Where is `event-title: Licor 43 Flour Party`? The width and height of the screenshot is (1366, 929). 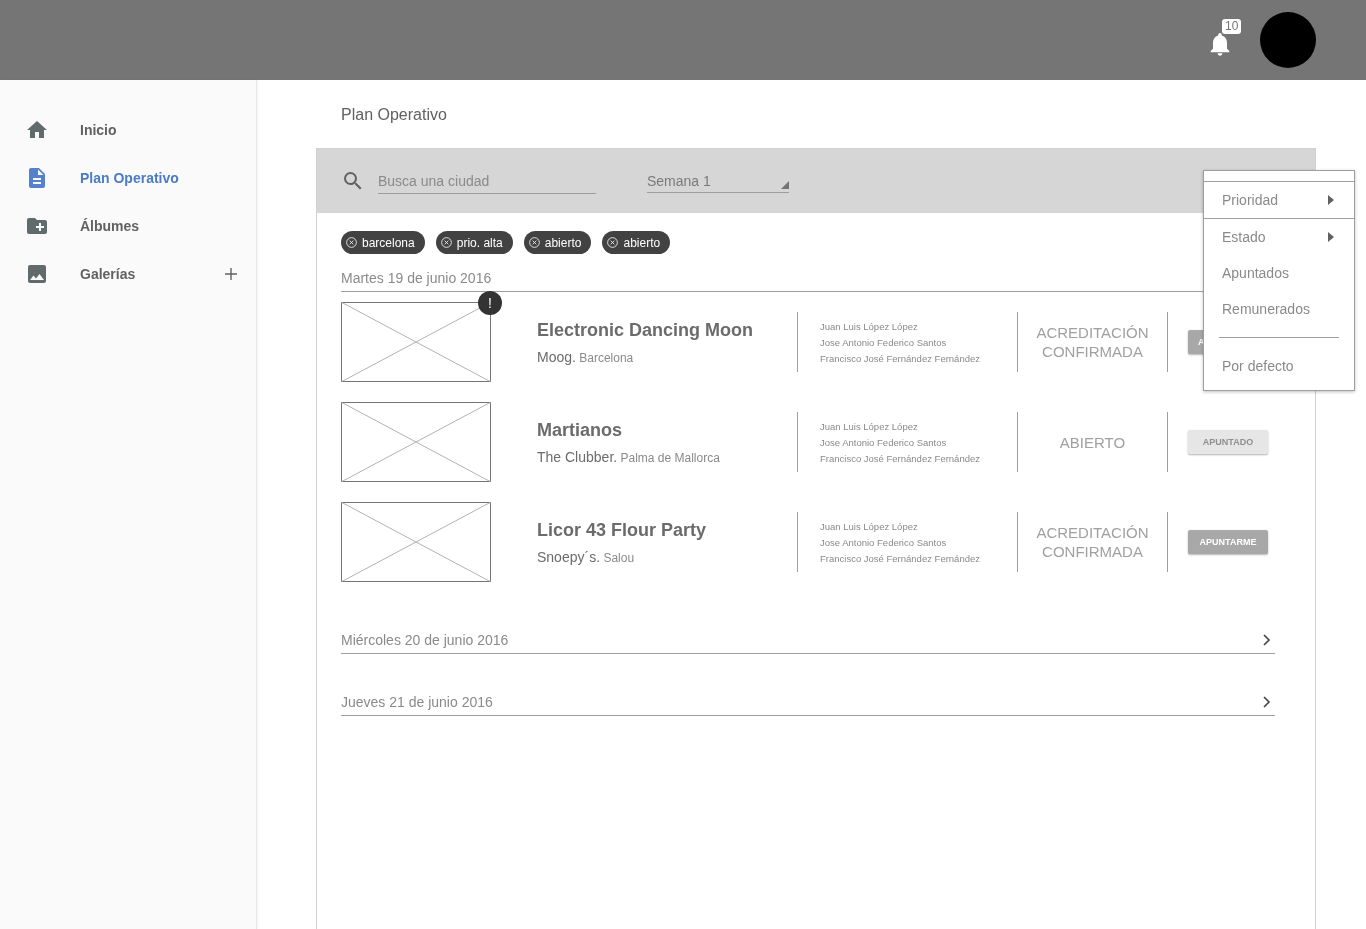
event-title: Licor 43 Flour Party is located at coordinates (622, 530).